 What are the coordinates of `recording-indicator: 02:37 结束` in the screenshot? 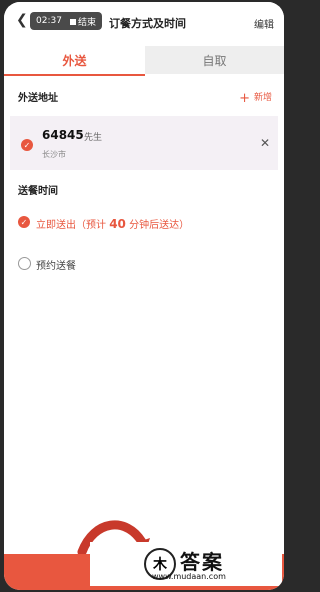 It's located at (66, 21).